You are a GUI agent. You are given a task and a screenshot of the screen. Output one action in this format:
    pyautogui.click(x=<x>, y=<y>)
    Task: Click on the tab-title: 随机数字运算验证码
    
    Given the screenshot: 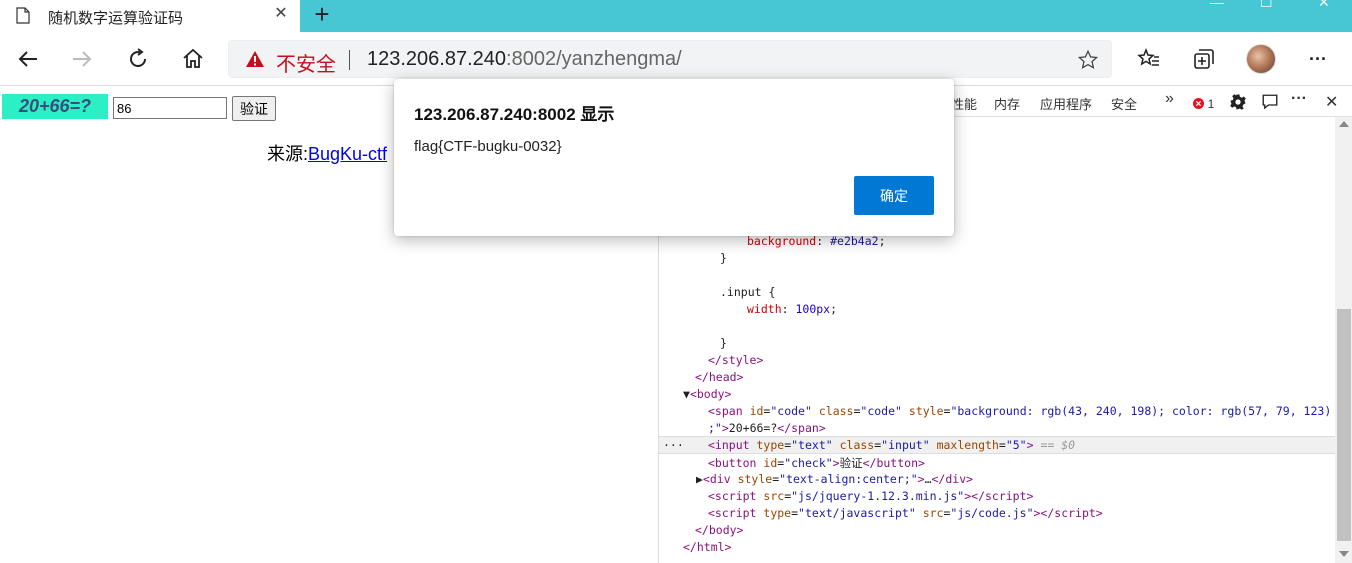 What is the action you would take?
    pyautogui.click(x=116, y=18)
    